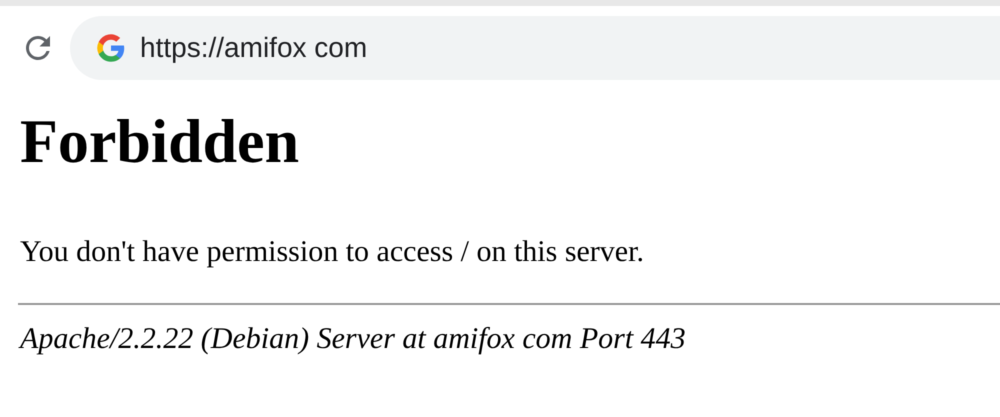  What do you see at coordinates (160, 142) in the screenshot?
I see `page-heading: Forbidden` at bounding box center [160, 142].